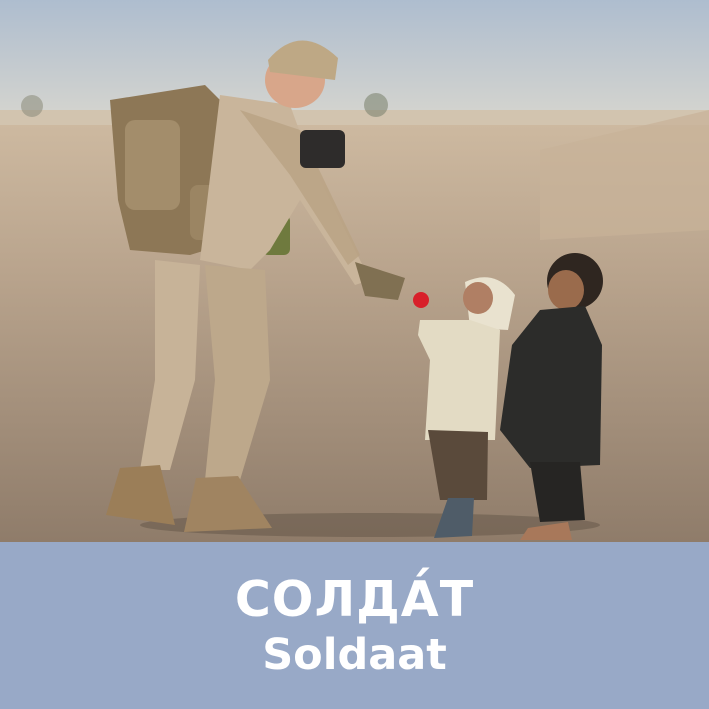  Describe the element at coordinates (354, 655) in the screenshot. I see `word-transliteration: Soldaat` at that location.